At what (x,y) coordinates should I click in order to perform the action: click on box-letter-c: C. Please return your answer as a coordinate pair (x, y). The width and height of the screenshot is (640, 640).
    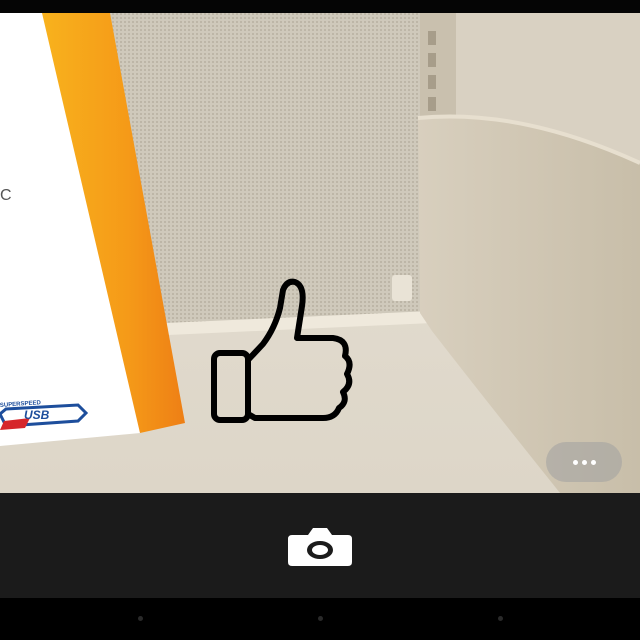
    Looking at the image, I should click on (6, 195).